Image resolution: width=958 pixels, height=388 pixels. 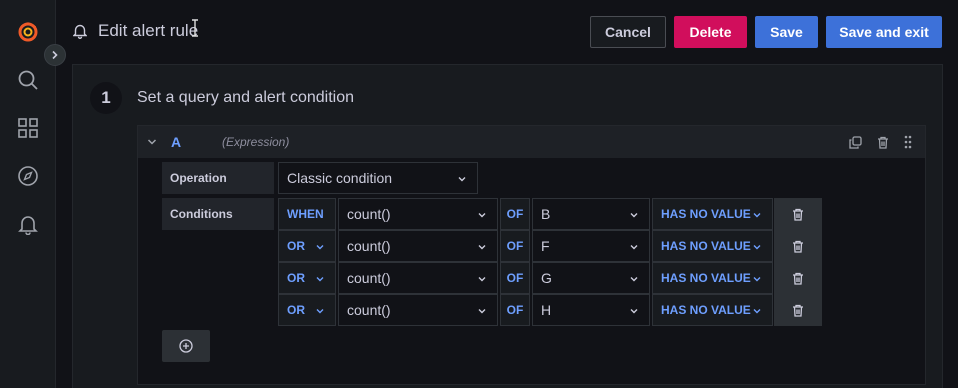 What do you see at coordinates (710, 32) in the screenshot?
I see `delete-button: Delete` at bounding box center [710, 32].